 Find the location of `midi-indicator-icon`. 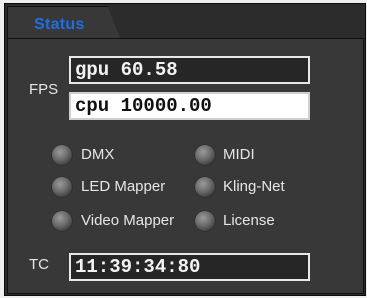

midi-indicator-icon is located at coordinates (205, 155).